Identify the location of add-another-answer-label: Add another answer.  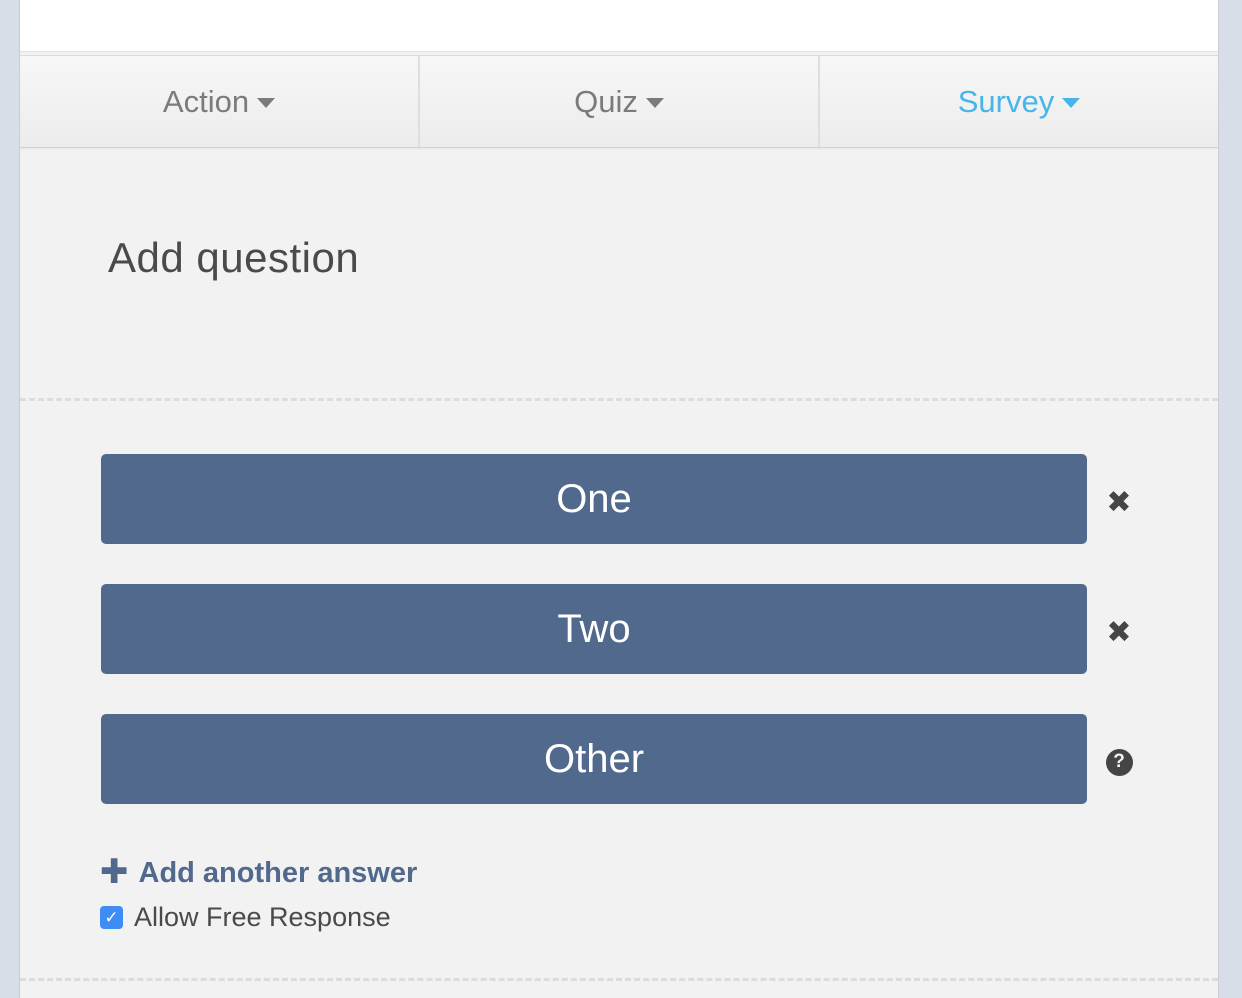
(278, 872).